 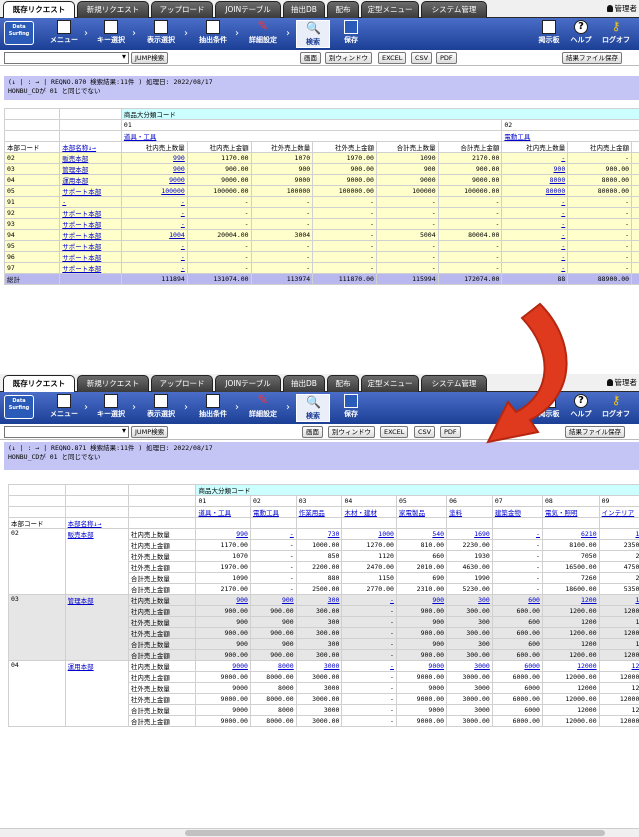 What do you see at coordinates (535, 180) in the screenshot?
I see `value-cell: 8000` at bounding box center [535, 180].